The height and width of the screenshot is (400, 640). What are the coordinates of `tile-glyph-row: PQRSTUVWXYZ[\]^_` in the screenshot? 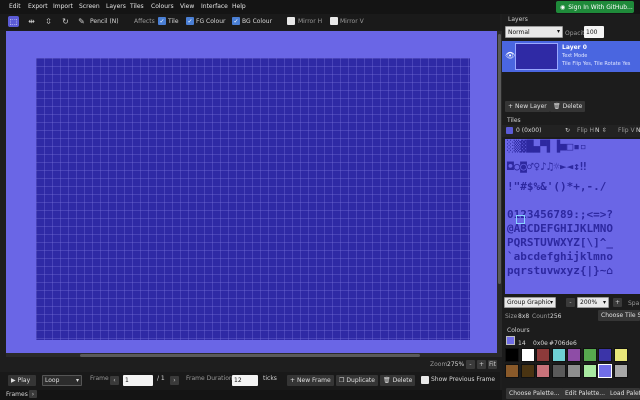 It's located at (560, 243).